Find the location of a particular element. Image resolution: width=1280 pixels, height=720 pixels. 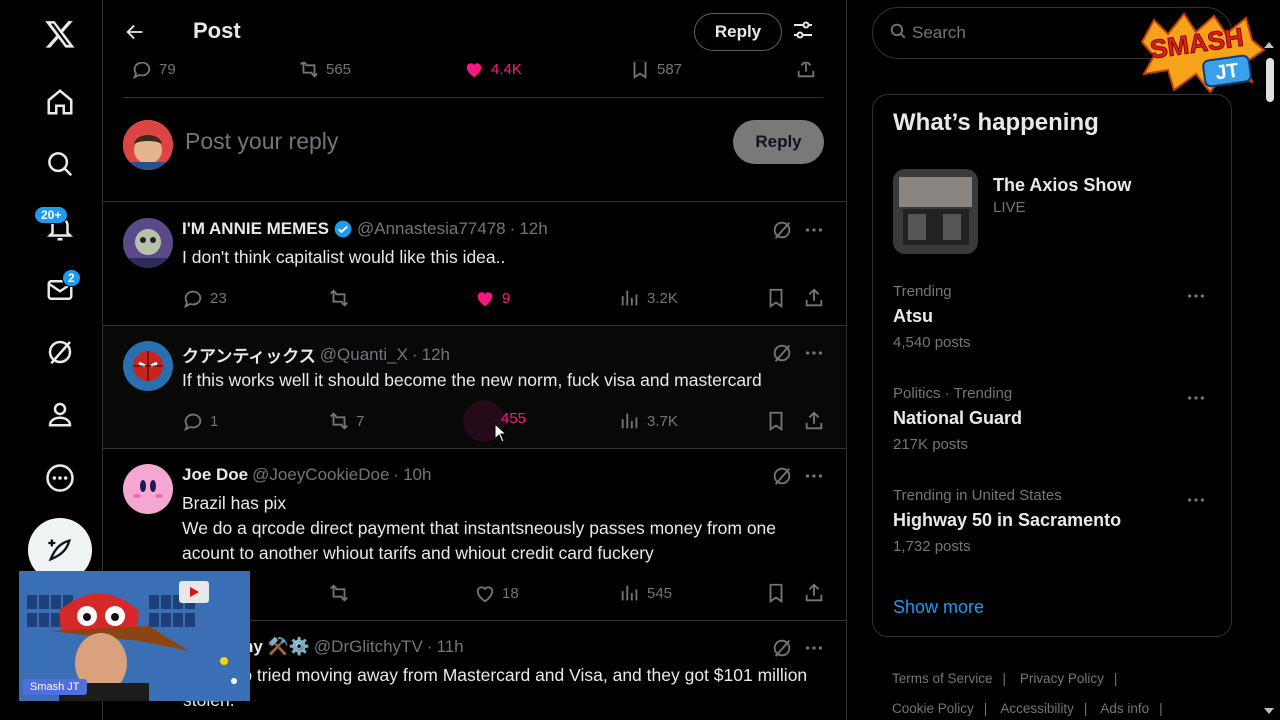

views-count: 3.2K is located at coordinates (662, 298).